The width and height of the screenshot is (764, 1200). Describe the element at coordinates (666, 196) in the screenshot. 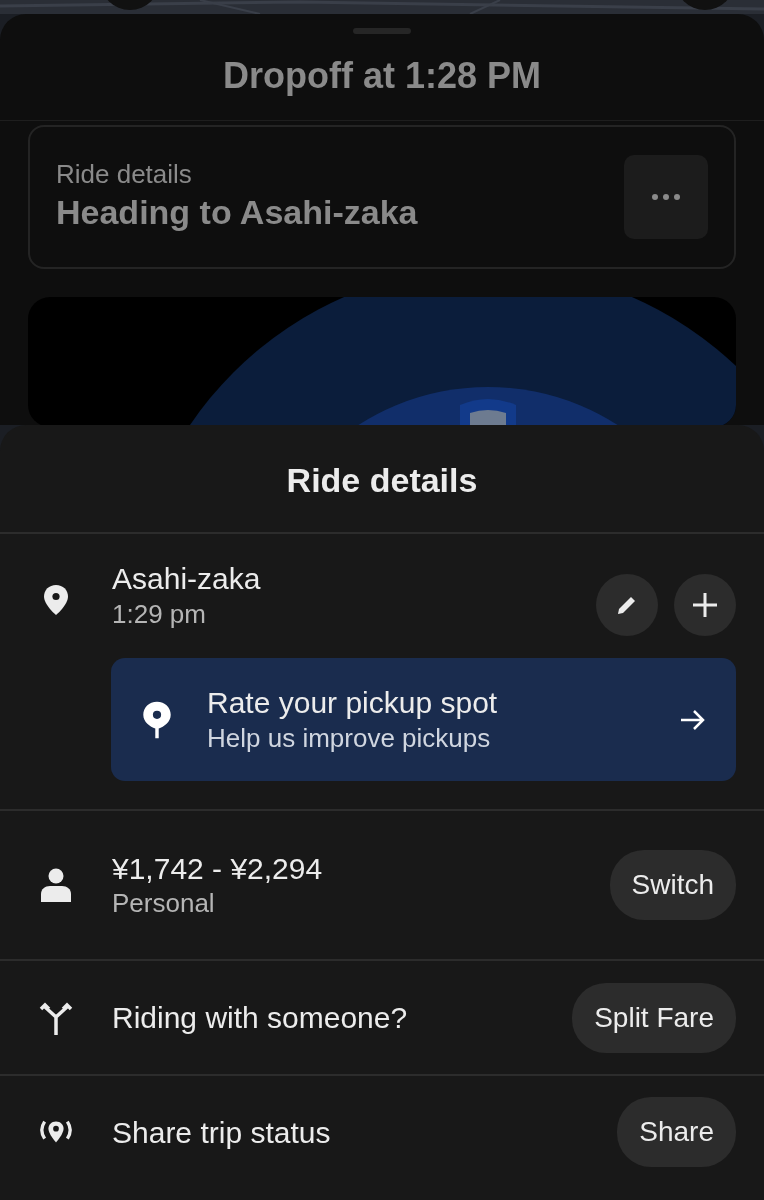

I see `more-icon` at that location.